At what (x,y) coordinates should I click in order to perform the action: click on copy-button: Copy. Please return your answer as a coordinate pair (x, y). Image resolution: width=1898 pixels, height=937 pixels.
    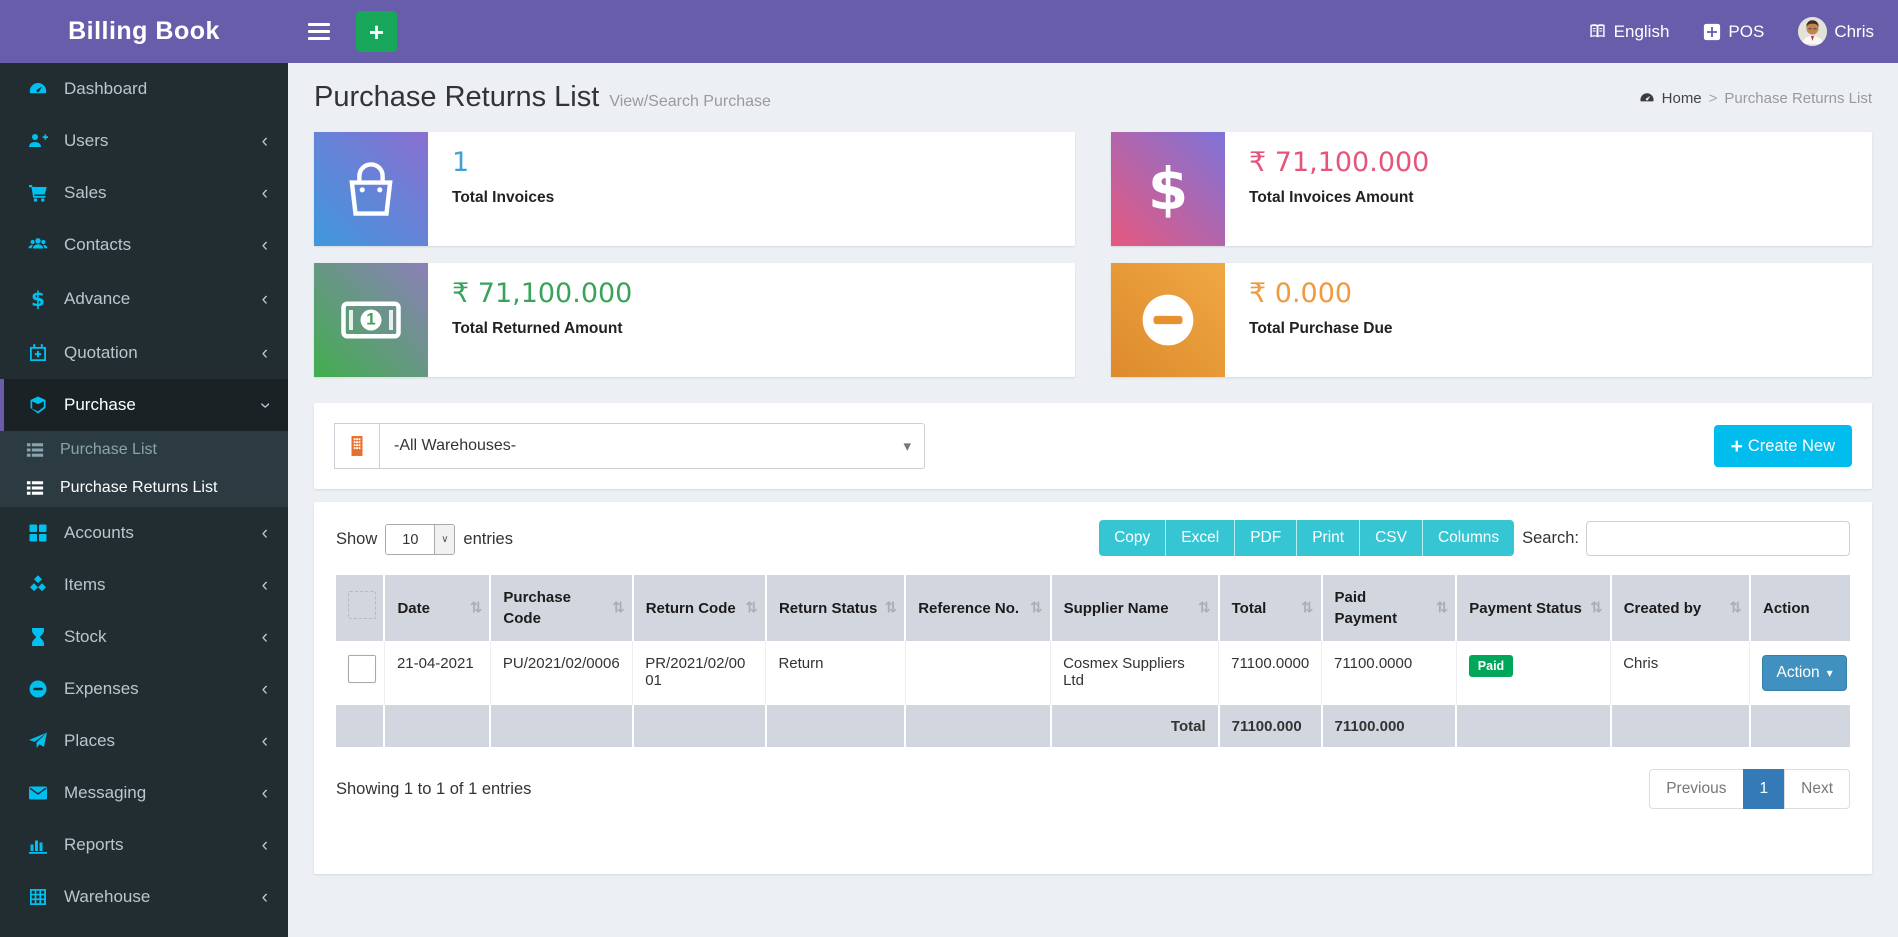
    Looking at the image, I should click on (1133, 538).